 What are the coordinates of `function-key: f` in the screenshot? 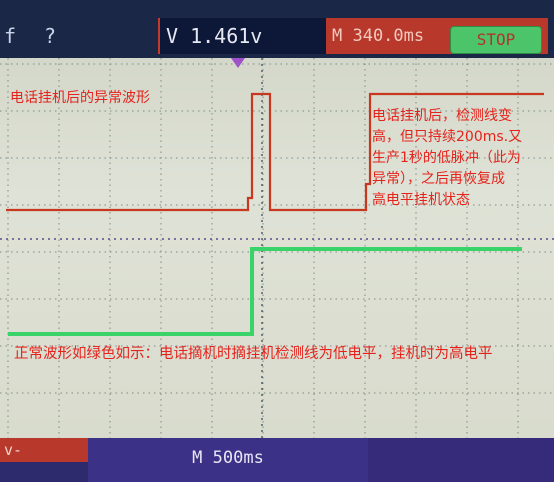 It's located at (10, 36).